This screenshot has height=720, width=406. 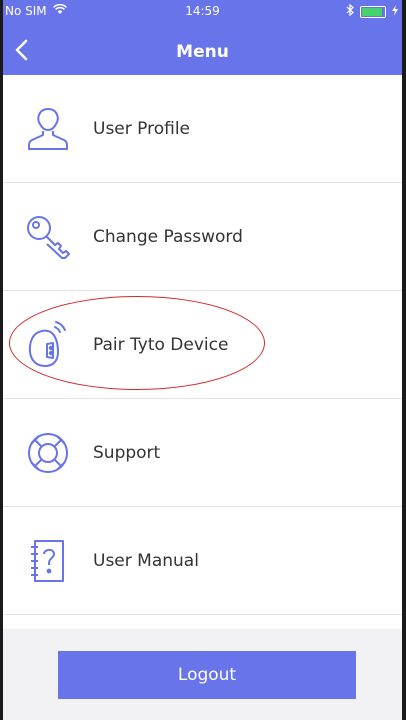 What do you see at coordinates (48, 237) in the screenshot?
I see `key-icon` at bounding box center [48, 237].